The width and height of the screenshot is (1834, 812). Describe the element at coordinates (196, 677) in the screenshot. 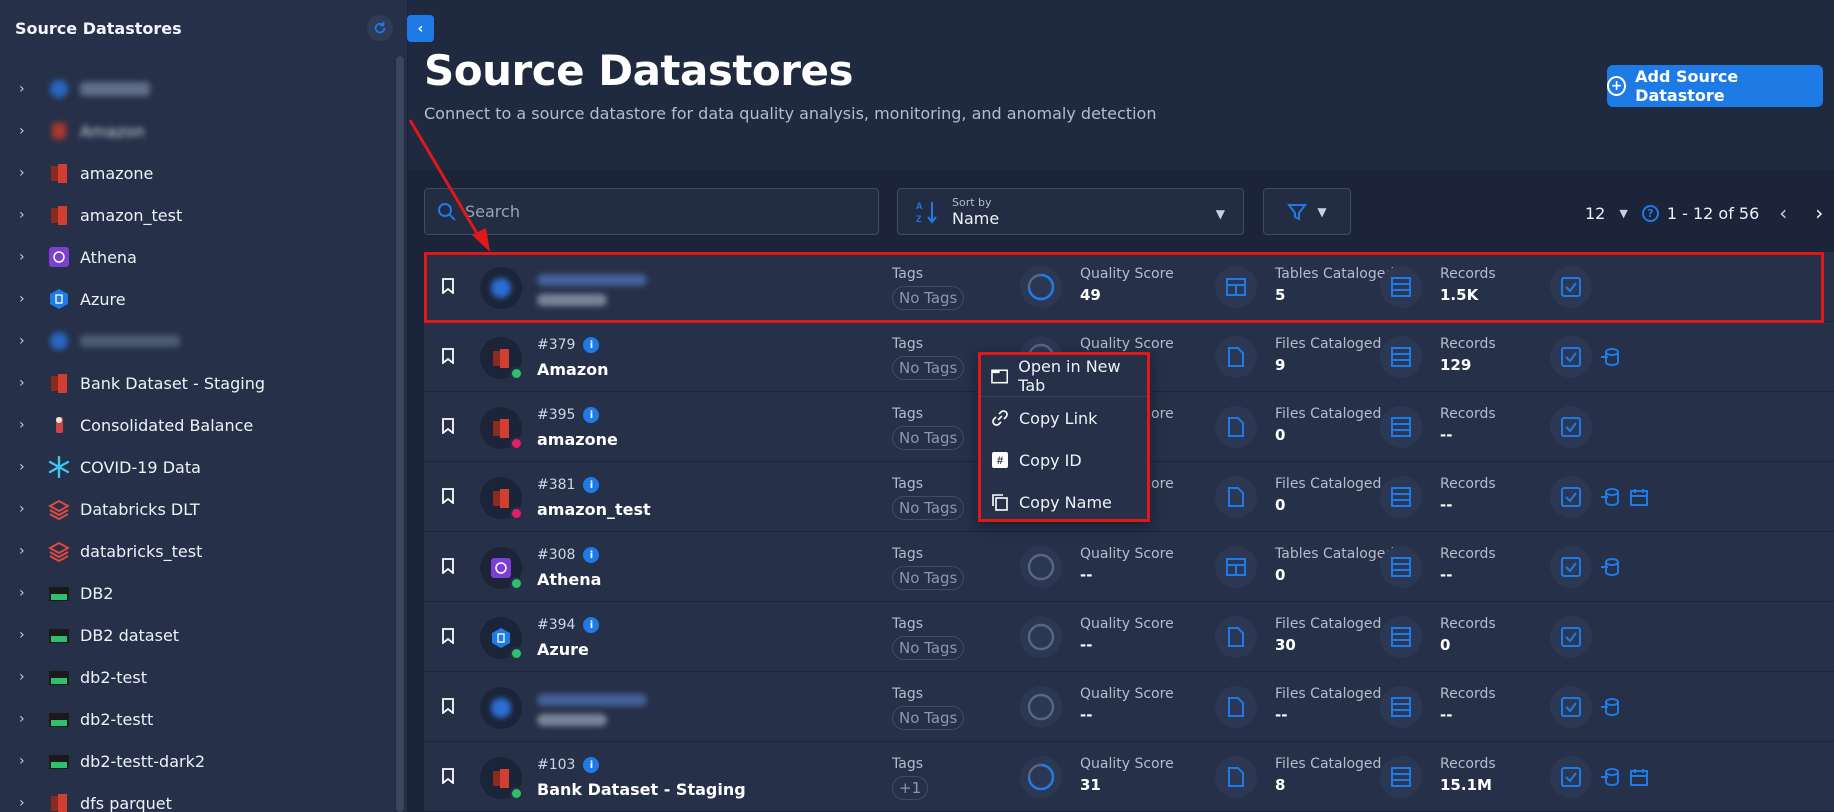

I see `tree-item: › db2-test` at that location.